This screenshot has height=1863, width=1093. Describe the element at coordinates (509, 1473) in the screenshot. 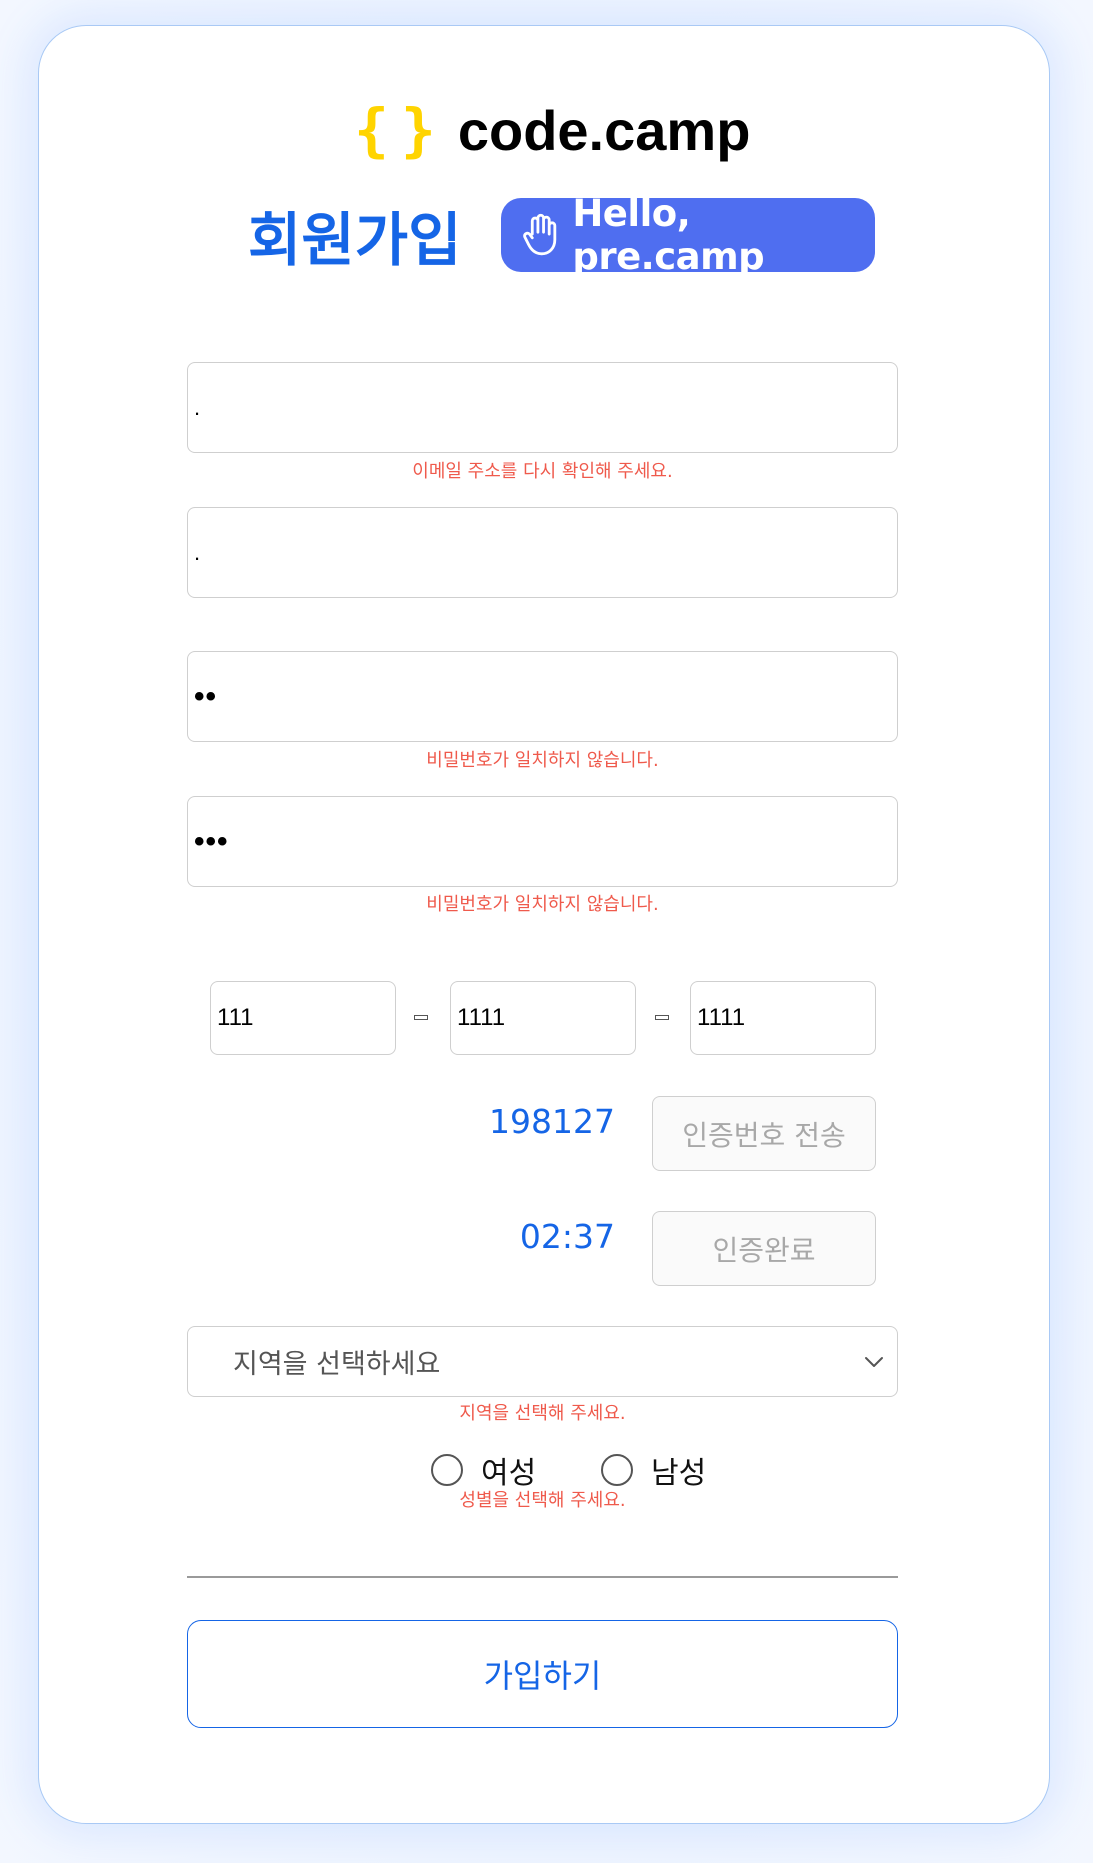

I see `gender-label-female: 여성` at that location.